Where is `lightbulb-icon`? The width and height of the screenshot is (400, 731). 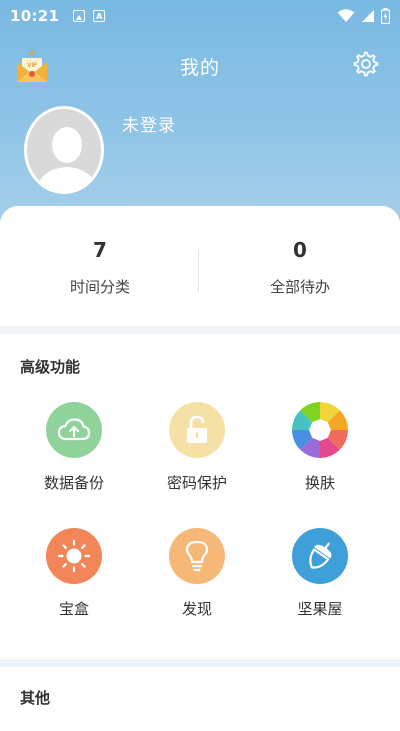
lightbulb-icon is located at coordinates (197, 556).